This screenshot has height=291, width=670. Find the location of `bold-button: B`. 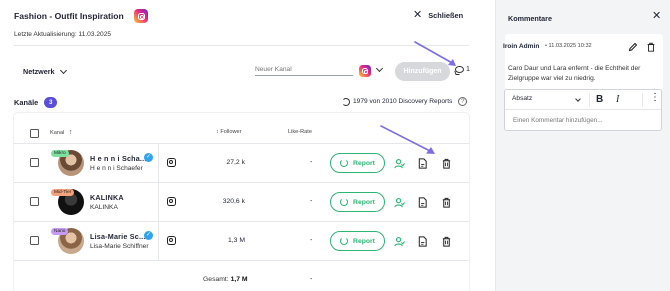

bold-button: B is located at coordinates (599, 99).